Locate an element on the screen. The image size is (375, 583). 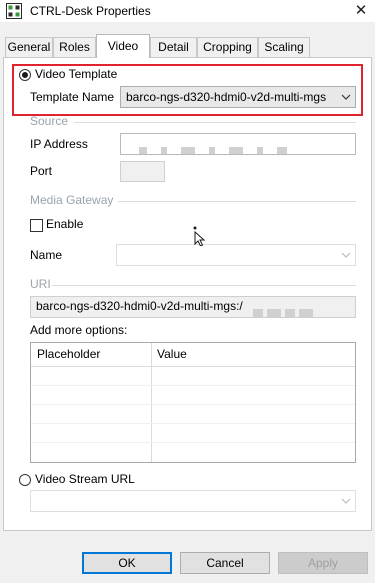
window-title: CTRL-Desk Properties is located at coordinates (90, 11).